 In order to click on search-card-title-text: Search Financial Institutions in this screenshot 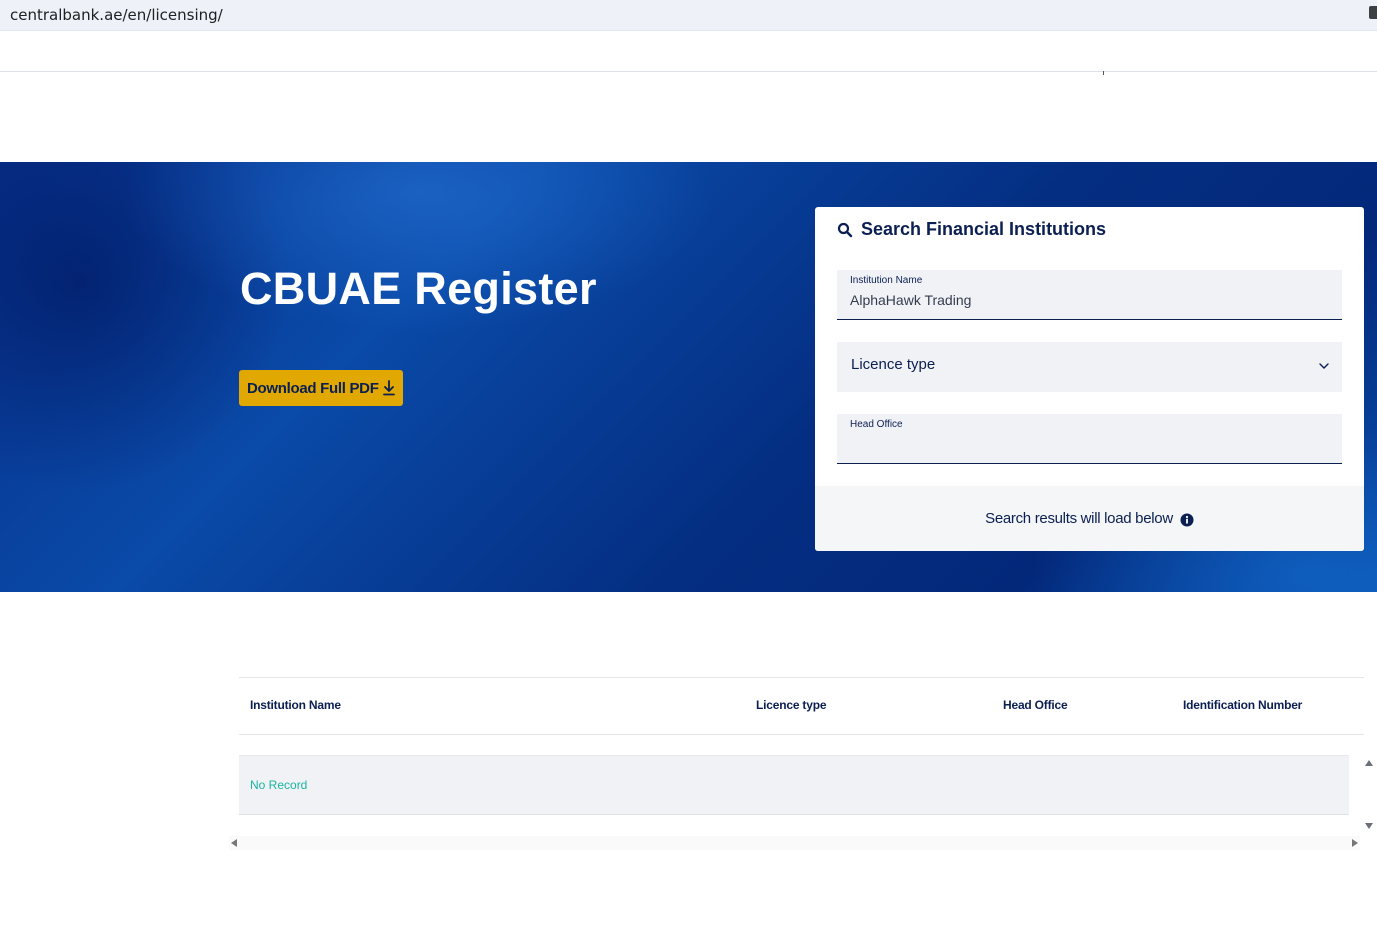, I will do `click(984, 229)`.